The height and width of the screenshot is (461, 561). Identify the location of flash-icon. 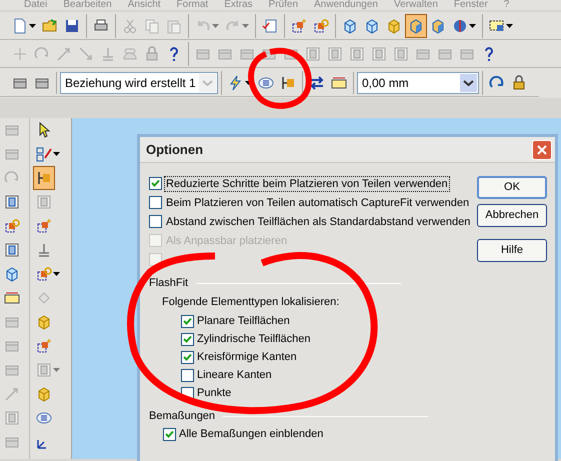
(236, 82).